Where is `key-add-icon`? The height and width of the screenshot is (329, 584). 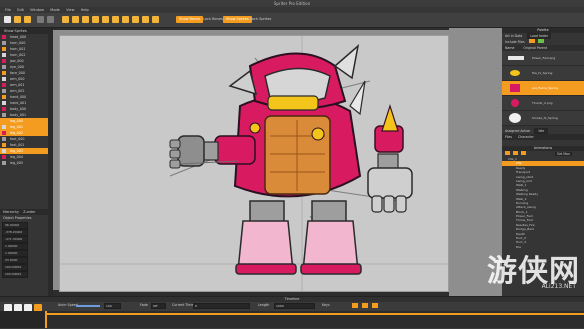 key-add-icon is located at coordinates (365, 305).